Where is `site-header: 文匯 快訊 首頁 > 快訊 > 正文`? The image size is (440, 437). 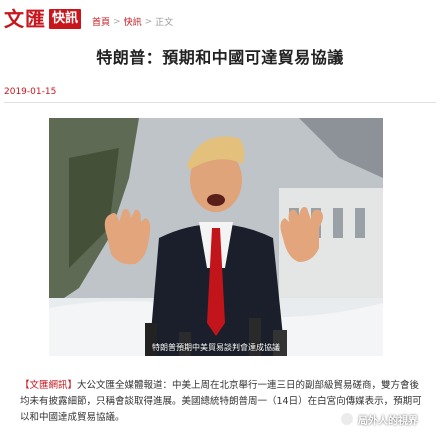 site-header: 文匯 快訊 首頁 > 快訊 > 正文 is located at coordinates (220, 18).